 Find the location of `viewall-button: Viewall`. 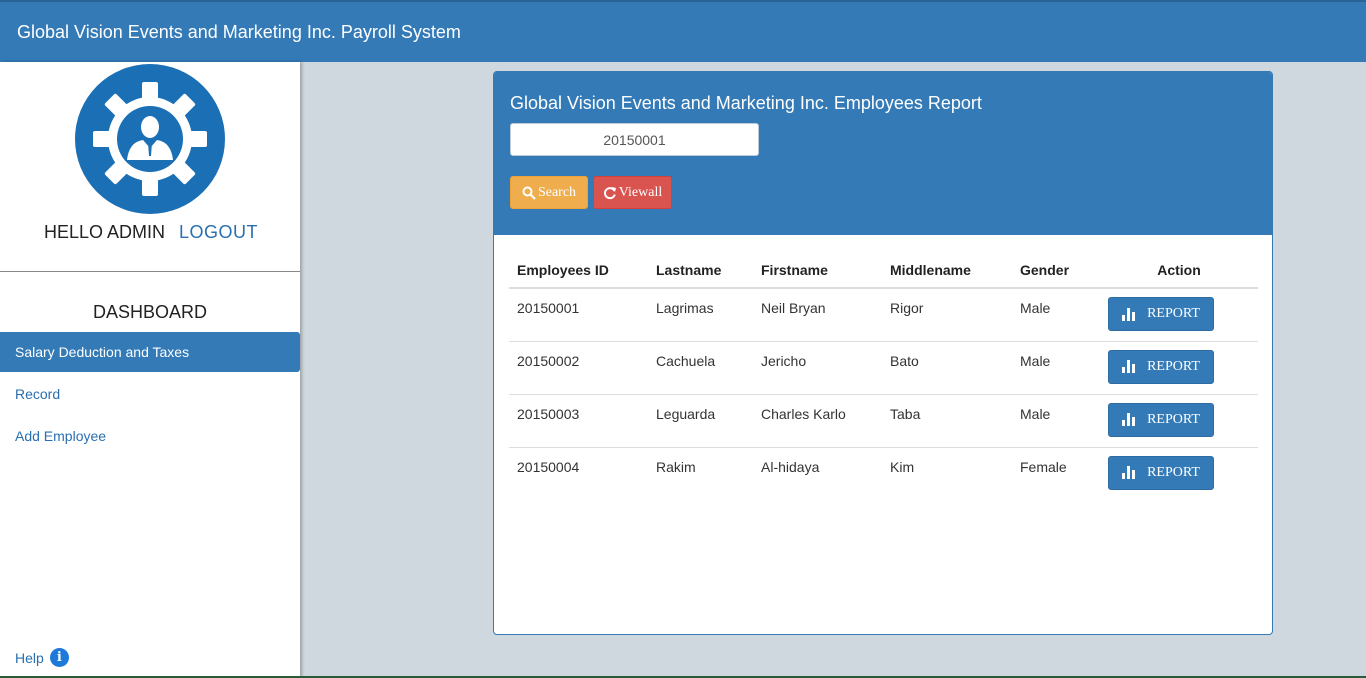

viewall-button: Viewall is located at coordinates (632, 192).